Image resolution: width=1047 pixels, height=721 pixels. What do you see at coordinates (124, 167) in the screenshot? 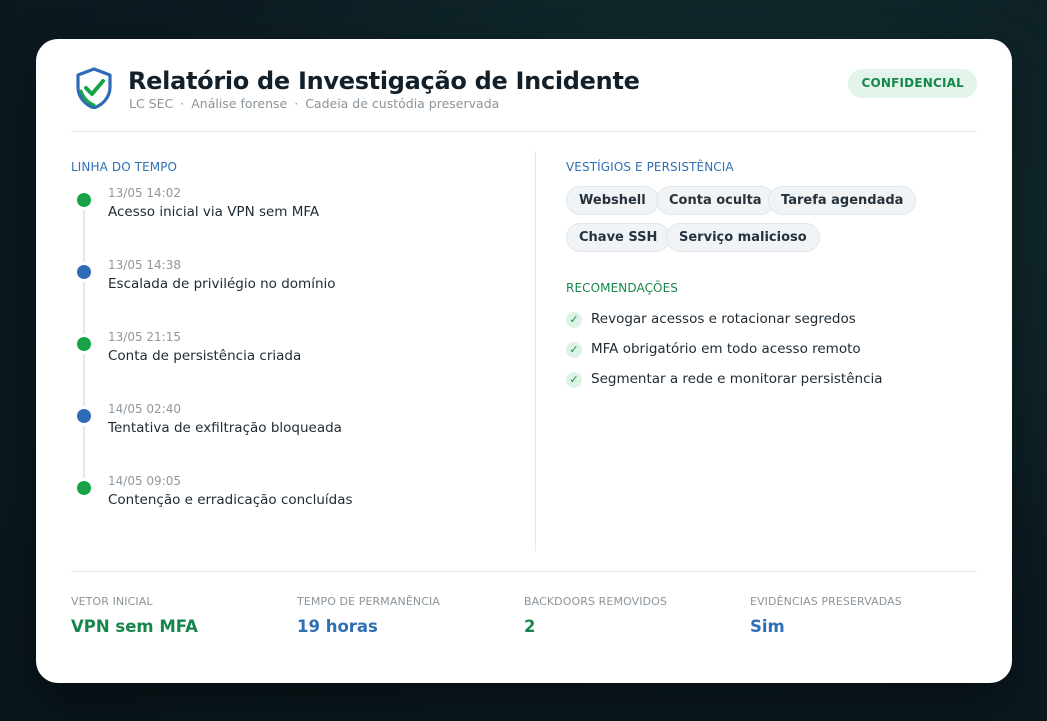
I see `timeline-label: LINHA DO TEMPO` at bounding box center [124, 167].